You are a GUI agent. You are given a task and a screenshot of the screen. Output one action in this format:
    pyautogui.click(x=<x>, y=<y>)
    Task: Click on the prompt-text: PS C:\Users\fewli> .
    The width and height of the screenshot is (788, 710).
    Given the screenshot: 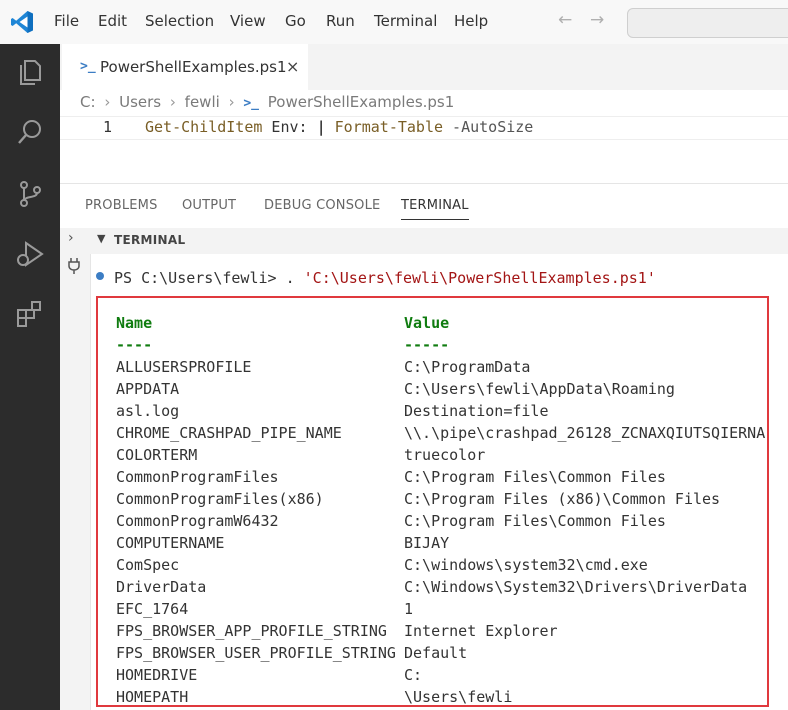 What is the action you would take?
    pyautogui.click(x=209, y=278)
    